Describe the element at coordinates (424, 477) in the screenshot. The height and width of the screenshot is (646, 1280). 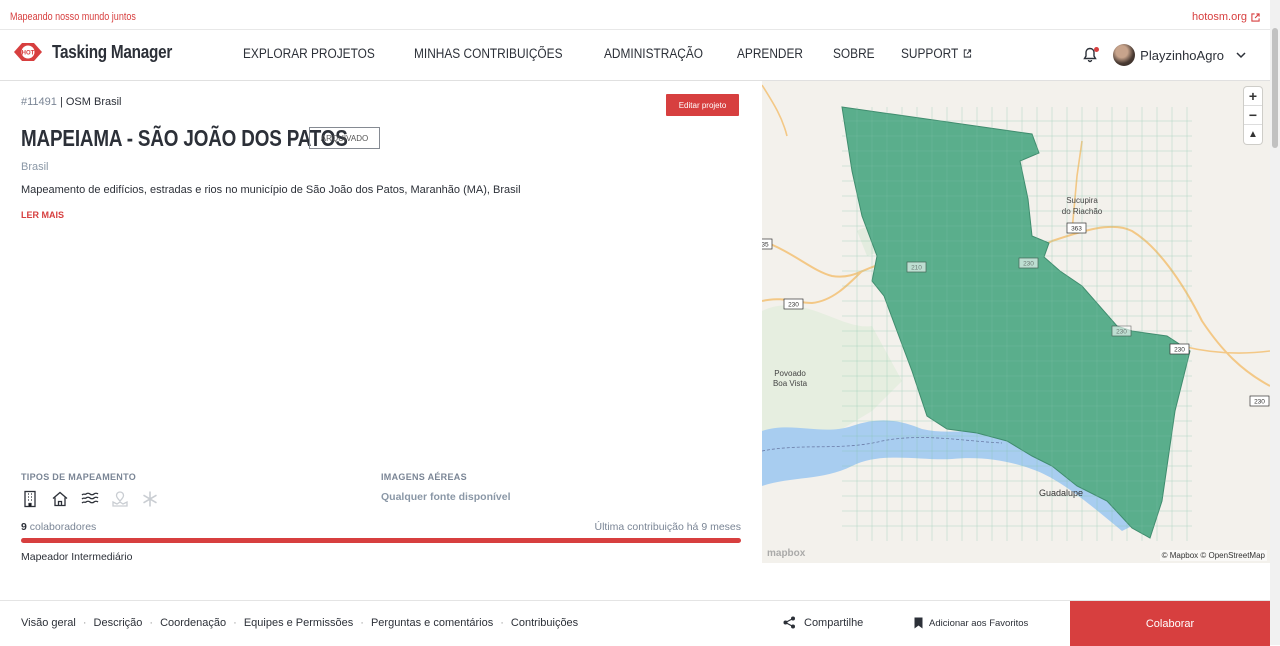
I see `imagery-label: IMAGENS AÉREAS` at that location.